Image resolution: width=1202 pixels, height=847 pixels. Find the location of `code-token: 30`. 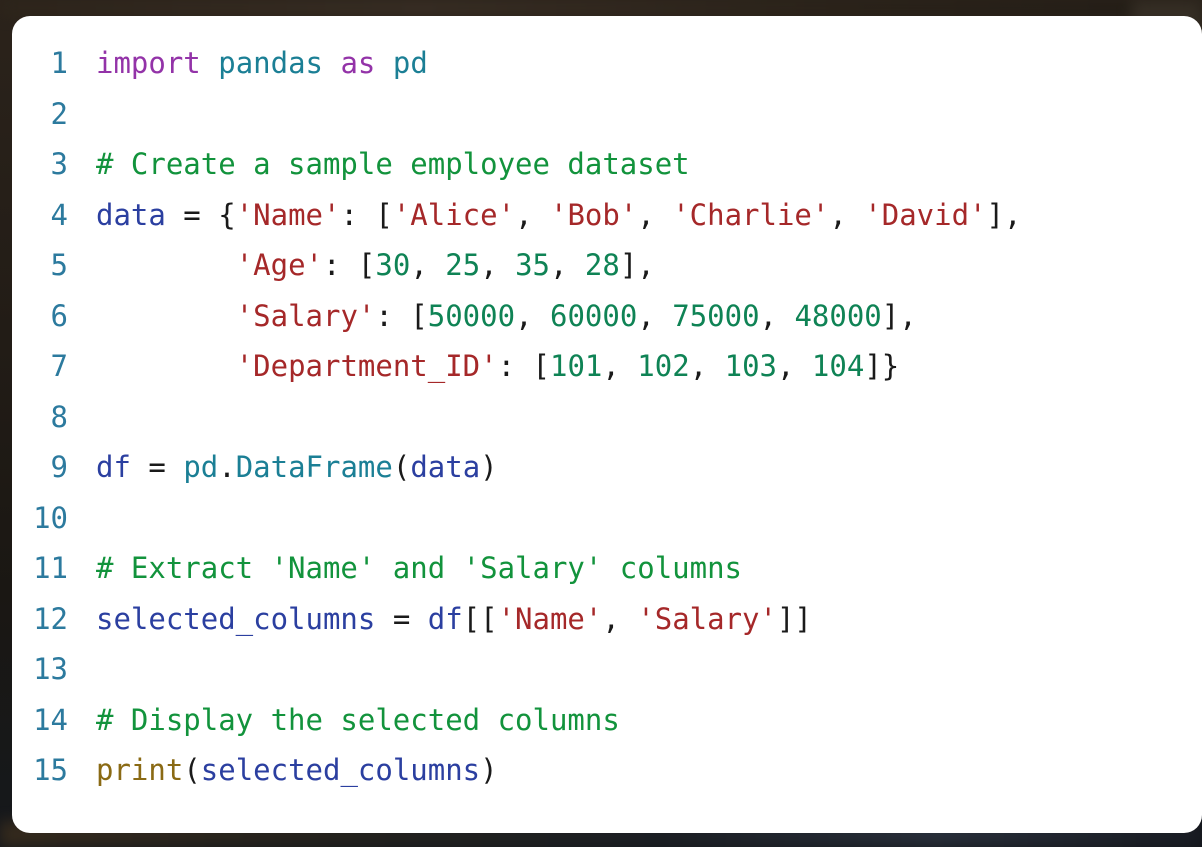

code-token: 30 is located at coordinates (393, 265).